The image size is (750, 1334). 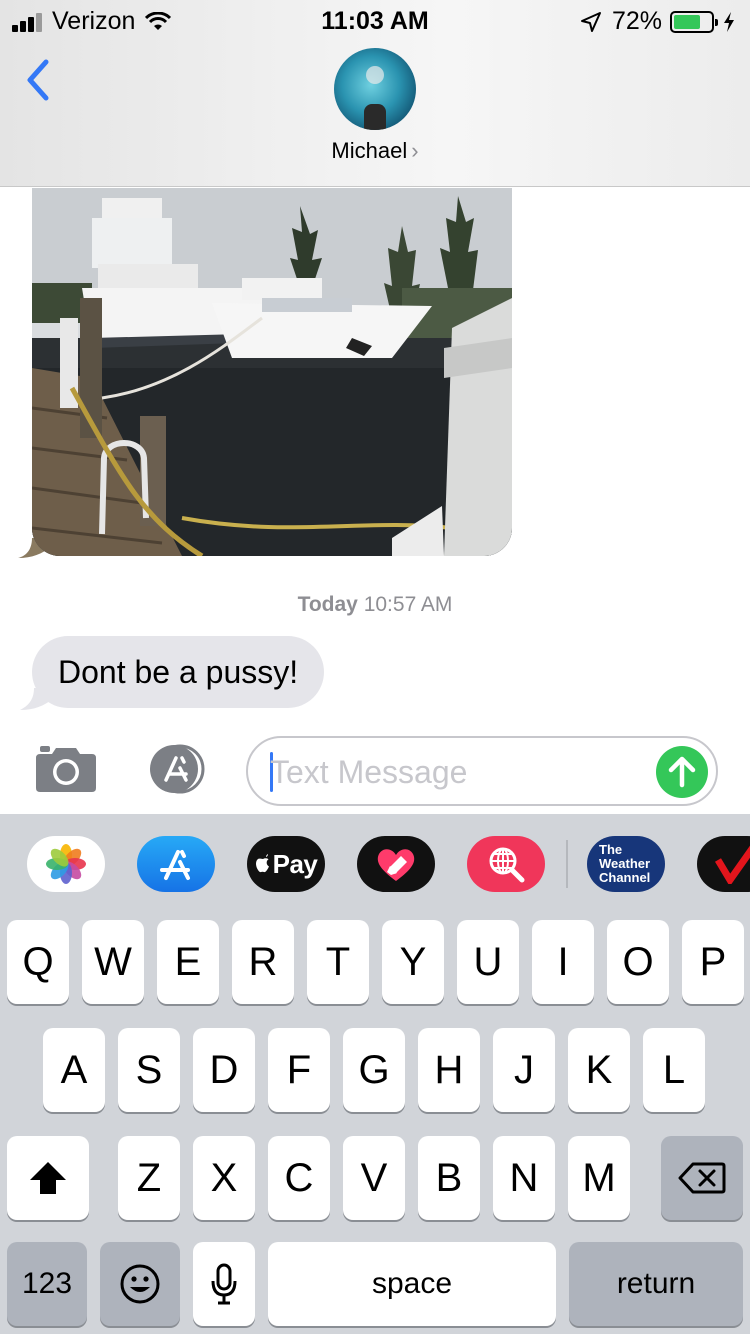 I want to click on return-key: return, so click(x=656, y=1284).